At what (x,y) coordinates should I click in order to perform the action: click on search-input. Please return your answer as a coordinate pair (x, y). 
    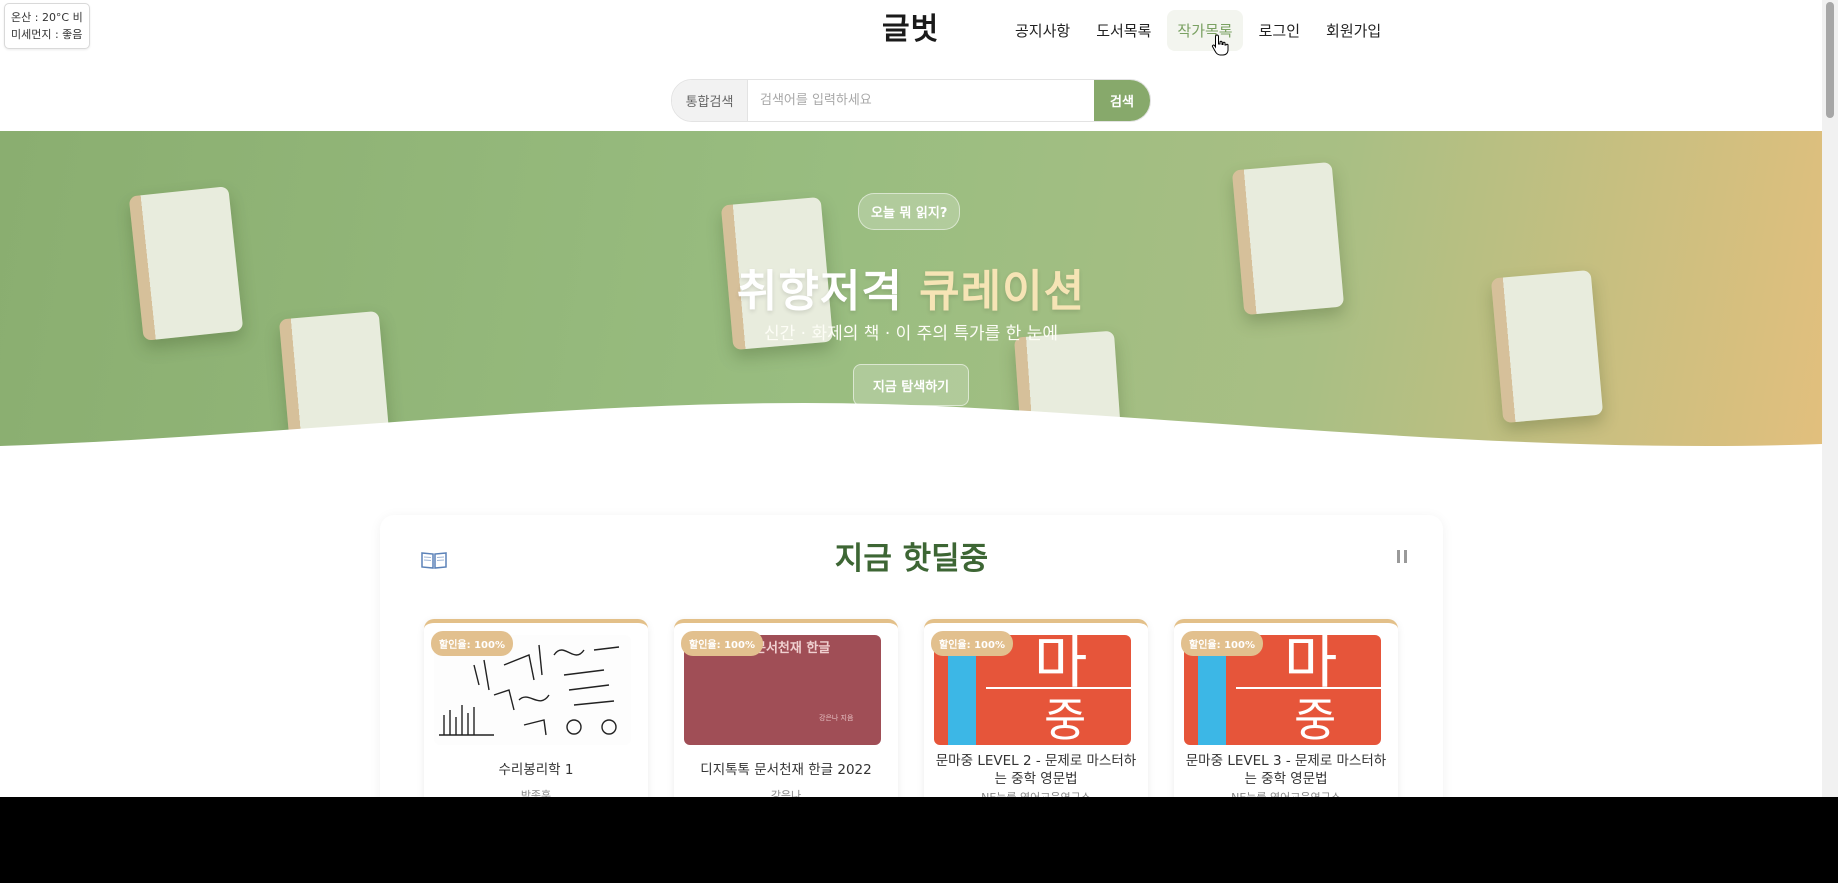
    Looking at the image, I should click on (921, 100).